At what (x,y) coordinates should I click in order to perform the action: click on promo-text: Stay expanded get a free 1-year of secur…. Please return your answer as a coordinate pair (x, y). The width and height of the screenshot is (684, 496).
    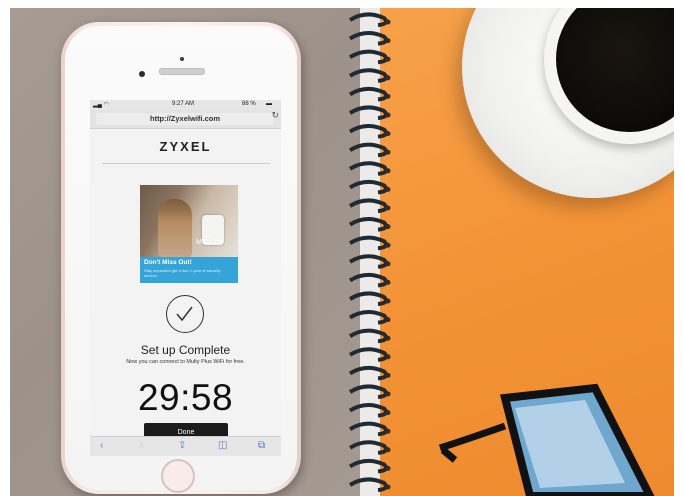
    Looking at the image, I should click on (182, 273).